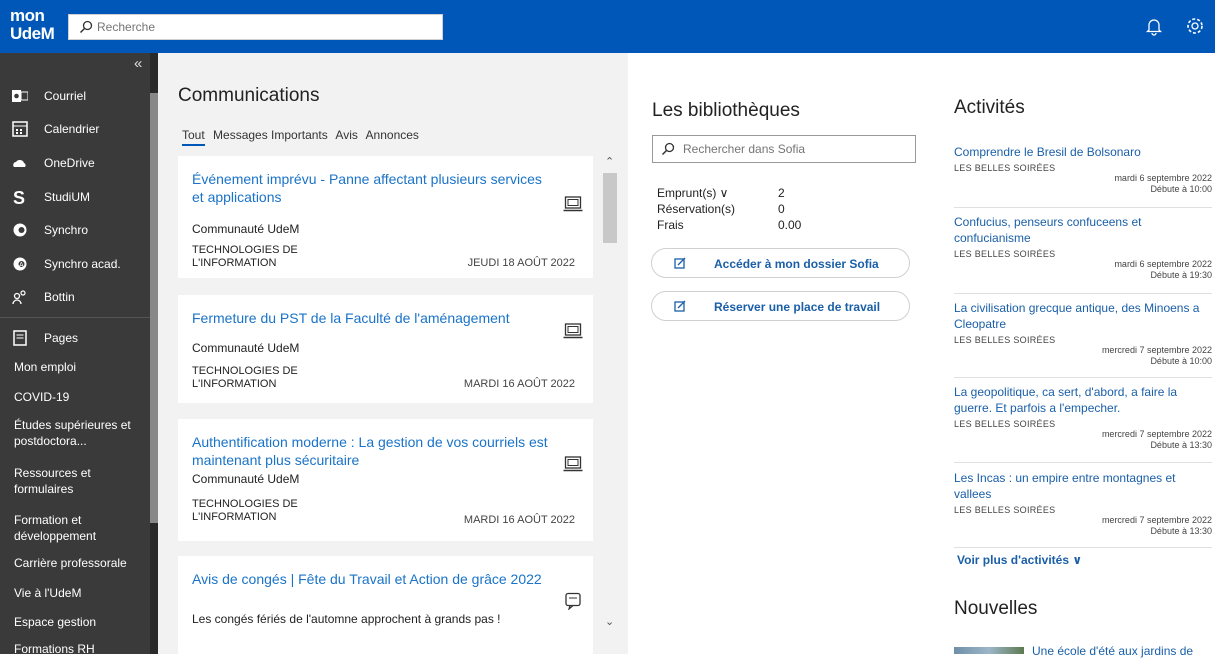 This screenshot has height=658, width=1215. What do you see at coordinates (521, 263) in the screenshot?
I see `card-date: JEUDI 18 AOÛT 2022` at bounding box center [521, 263].